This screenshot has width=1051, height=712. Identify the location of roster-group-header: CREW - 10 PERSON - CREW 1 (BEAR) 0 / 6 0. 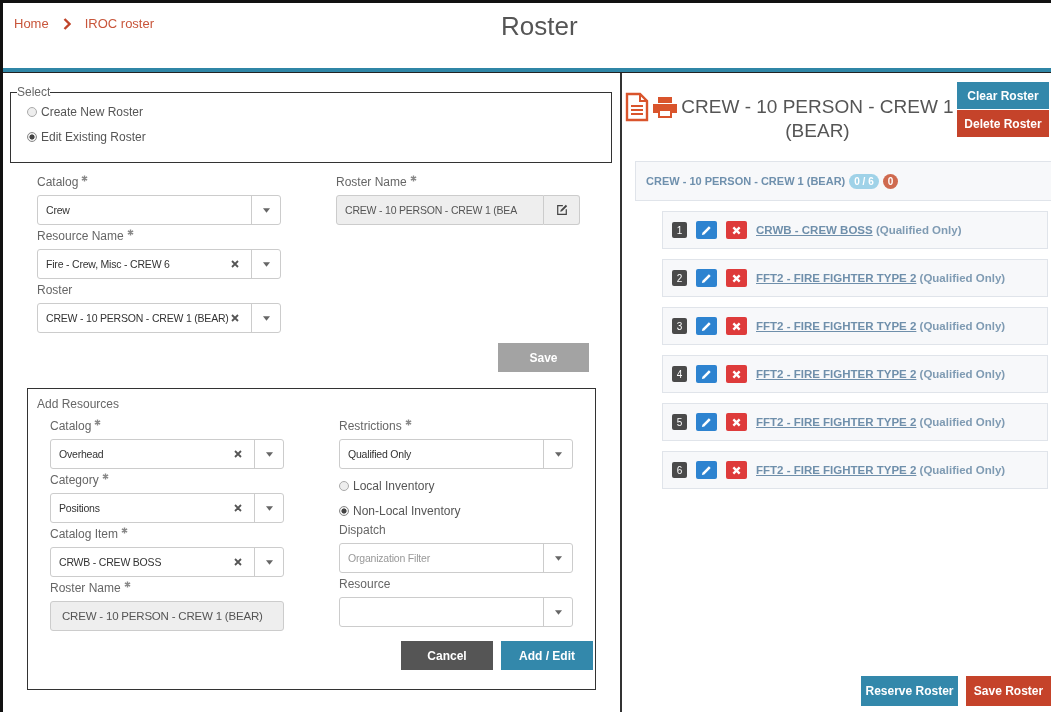
(843, 181).